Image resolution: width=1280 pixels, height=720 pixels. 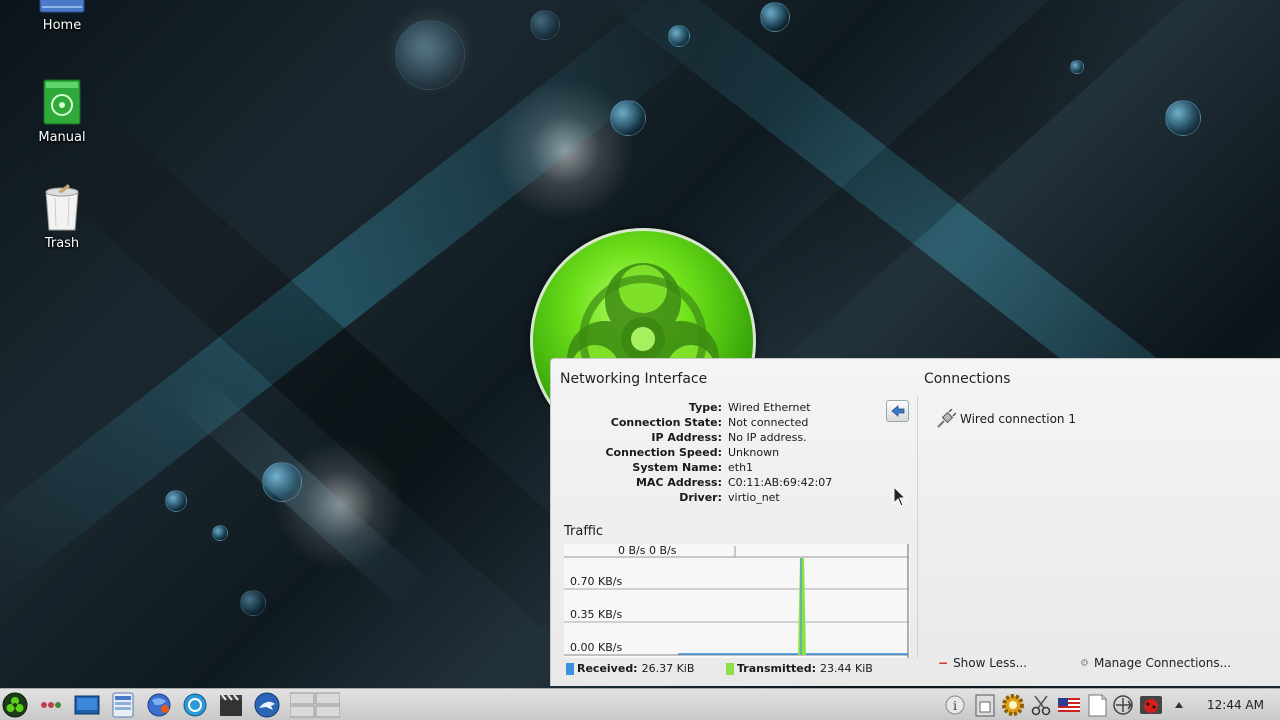 What do you see at coordinates (678, 482) in the screenshot?
I see `detail-key: MAC Address:` at bounding box center [678, 482].